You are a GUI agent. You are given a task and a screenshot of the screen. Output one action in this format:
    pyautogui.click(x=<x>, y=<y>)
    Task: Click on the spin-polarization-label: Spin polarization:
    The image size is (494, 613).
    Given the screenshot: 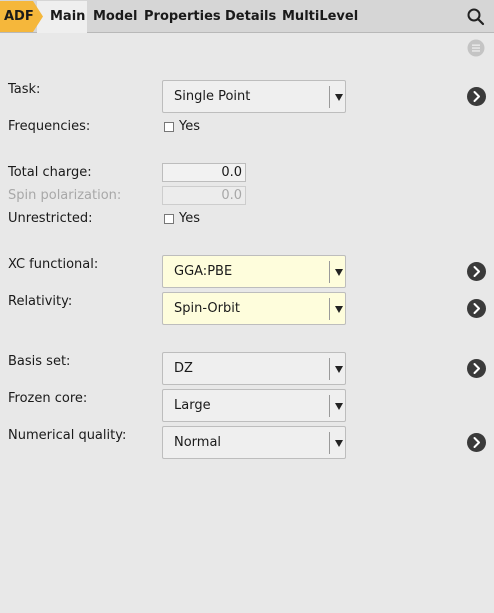 What is the action you would take?
    pyautogui.click(x=65, y=195)
    